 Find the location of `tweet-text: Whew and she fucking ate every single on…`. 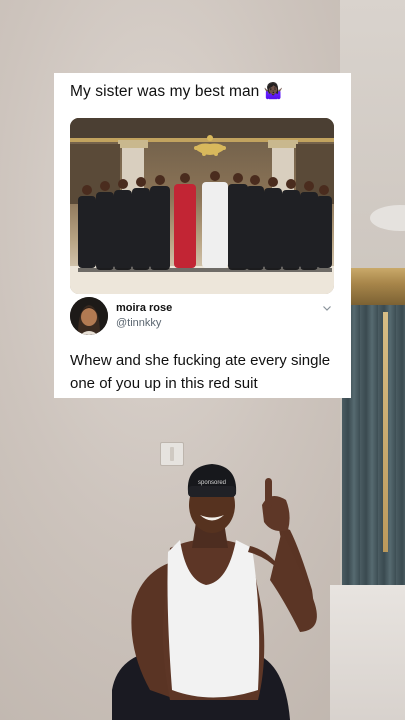

tweet-text: Whew and she fucking ate every single on… is located at coordinates (200, 372).